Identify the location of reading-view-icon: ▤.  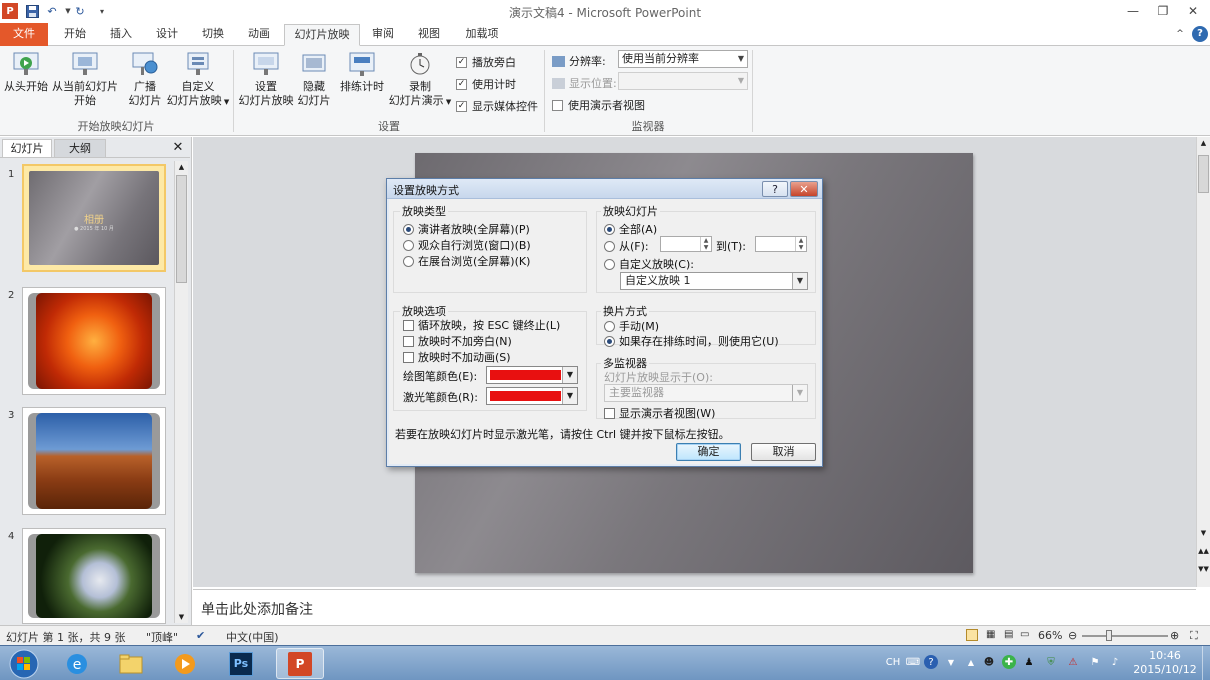
(1008, 634).